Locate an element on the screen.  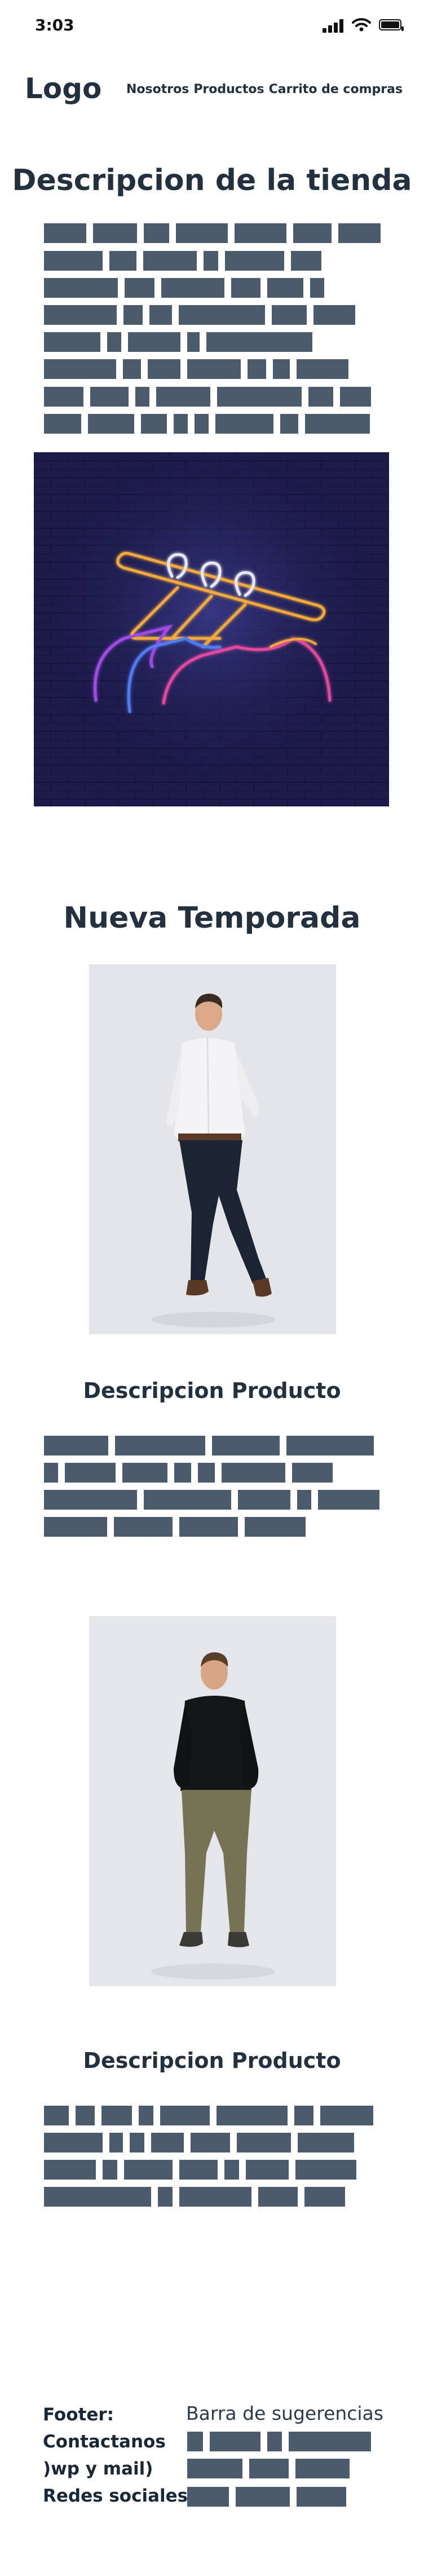
main-nav: Nosotros Productos Carrito de compras is located at coordinates (266, 89).